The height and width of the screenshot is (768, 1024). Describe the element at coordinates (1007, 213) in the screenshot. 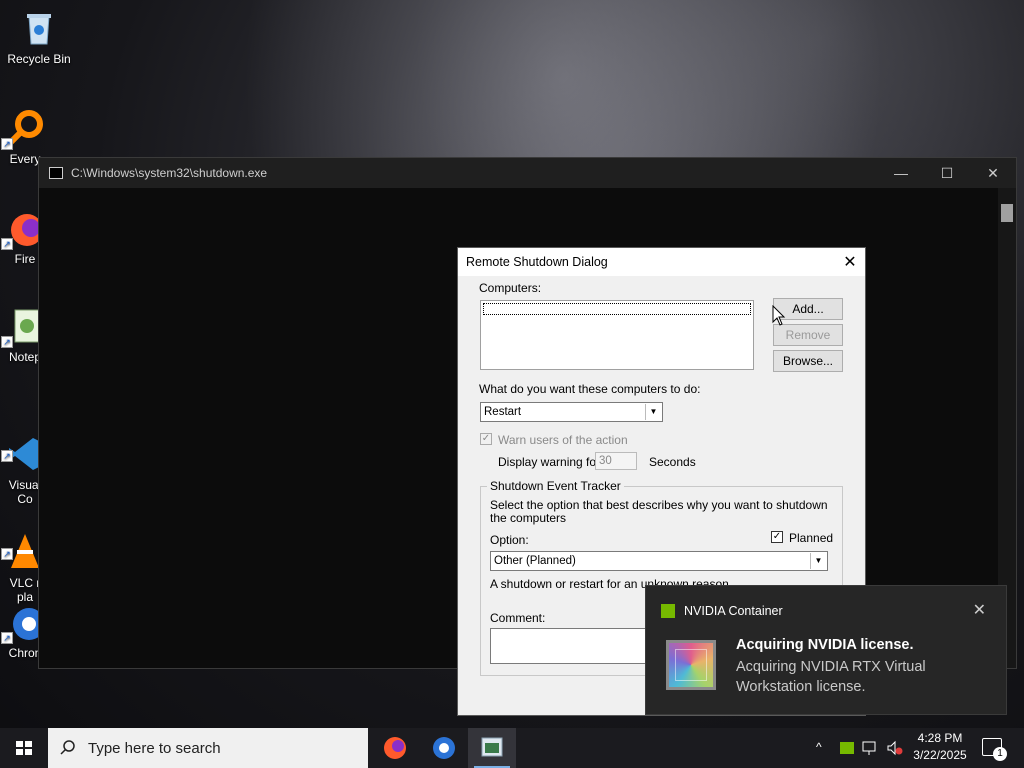

I see `console-scrollbar-thumb` at that location.